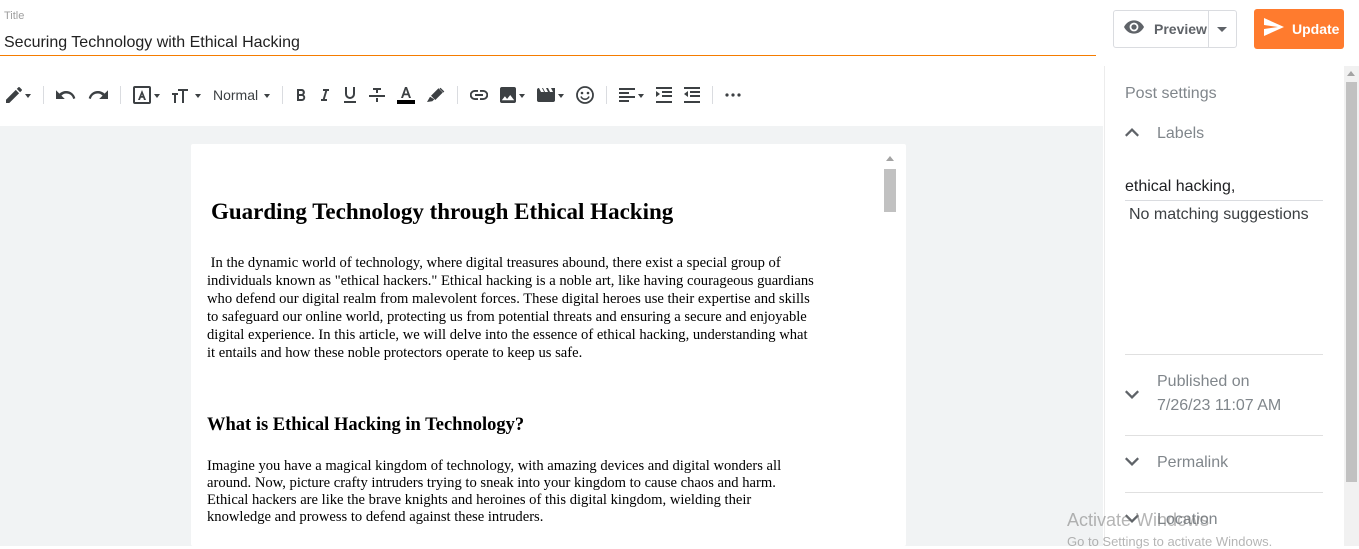 This screenshot has height=549, width=1359. I want to click on text-color-icon, so click(406, 95).